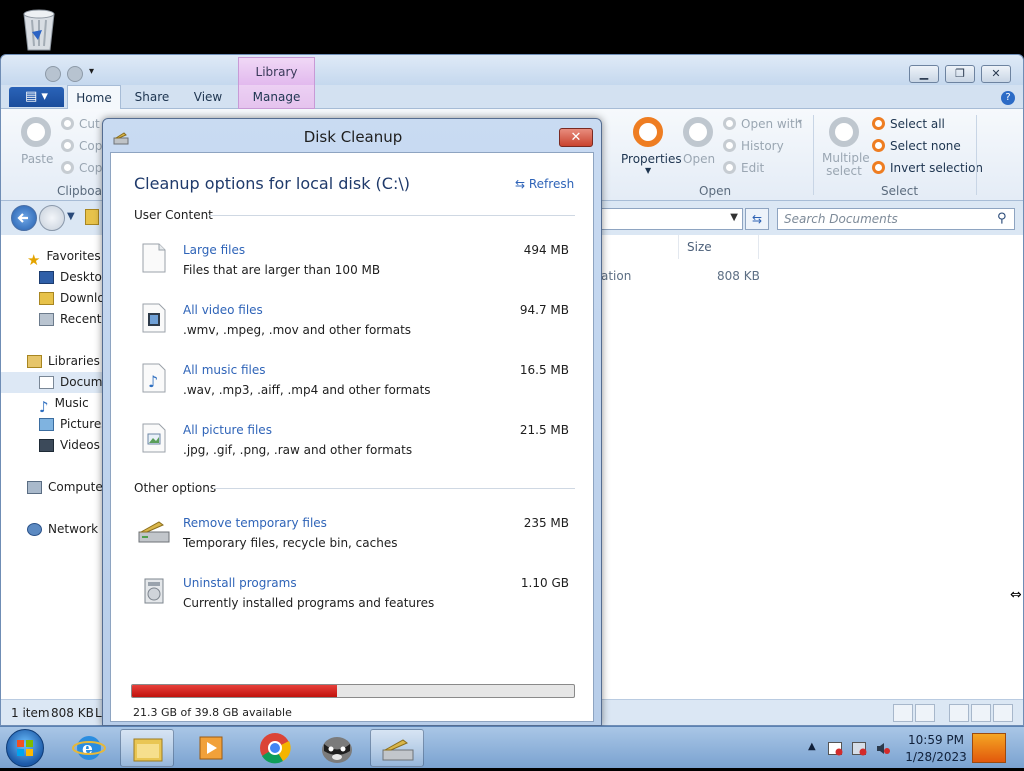 The width and height of the screenshot is (1024, 771). I want to click on maximize-button: ❐, so click(960, 74).